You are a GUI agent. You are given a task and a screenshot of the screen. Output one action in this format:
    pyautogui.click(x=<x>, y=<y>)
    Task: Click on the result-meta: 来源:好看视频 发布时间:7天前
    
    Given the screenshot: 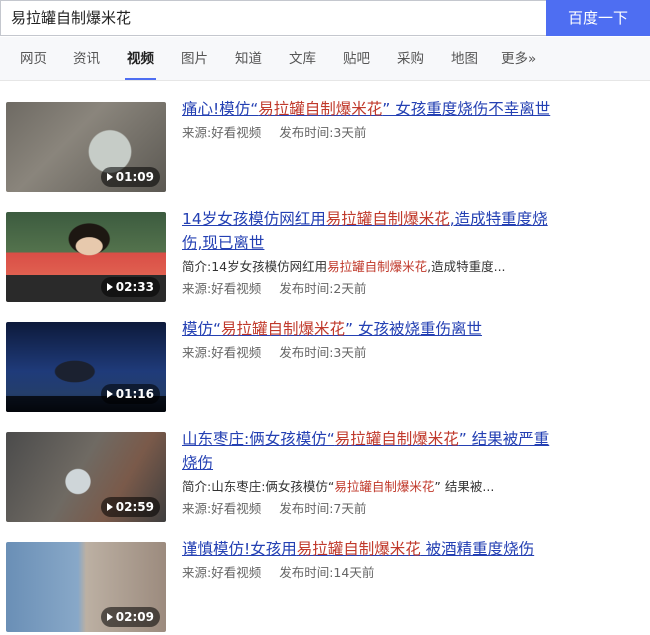 What is the action you would take?
    pyautogui.click(x=367, y=509)
    